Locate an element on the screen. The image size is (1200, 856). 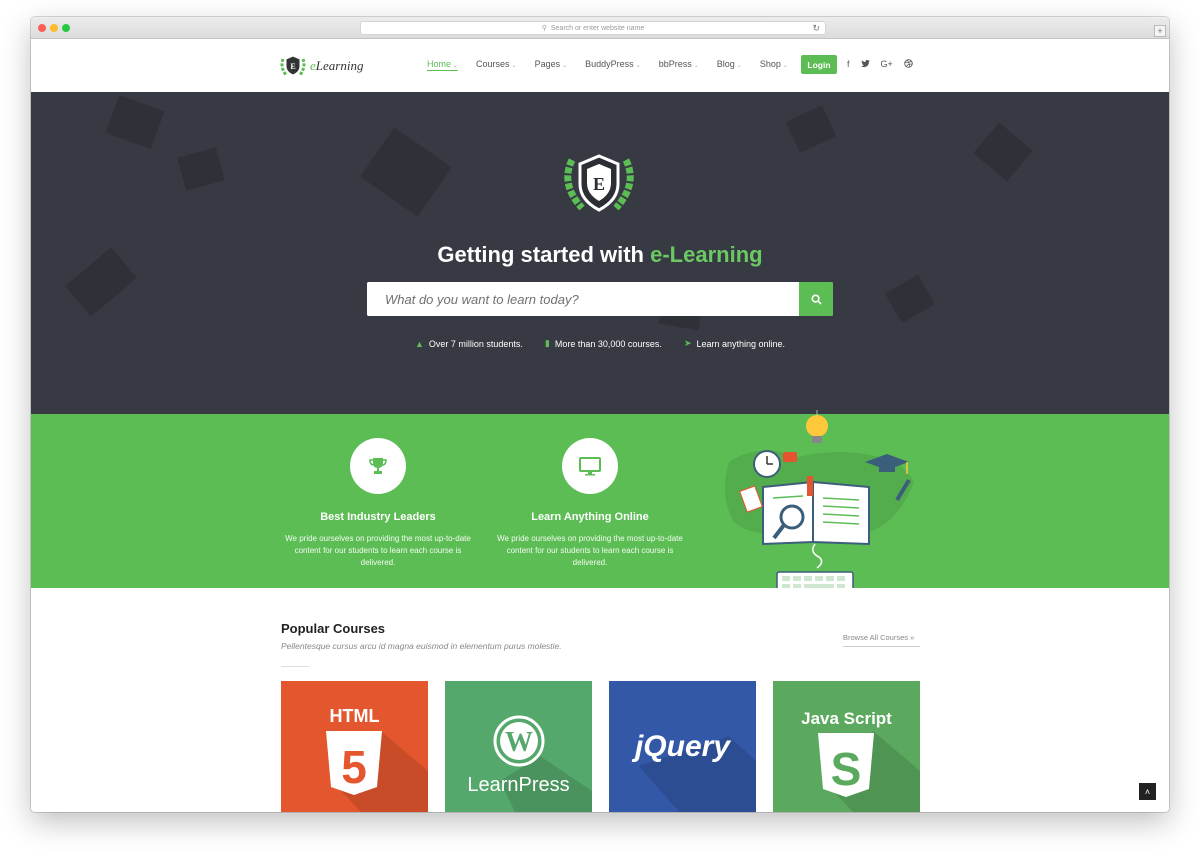
back-to-top-button: ˄ is located at coordinates (1147, 791).